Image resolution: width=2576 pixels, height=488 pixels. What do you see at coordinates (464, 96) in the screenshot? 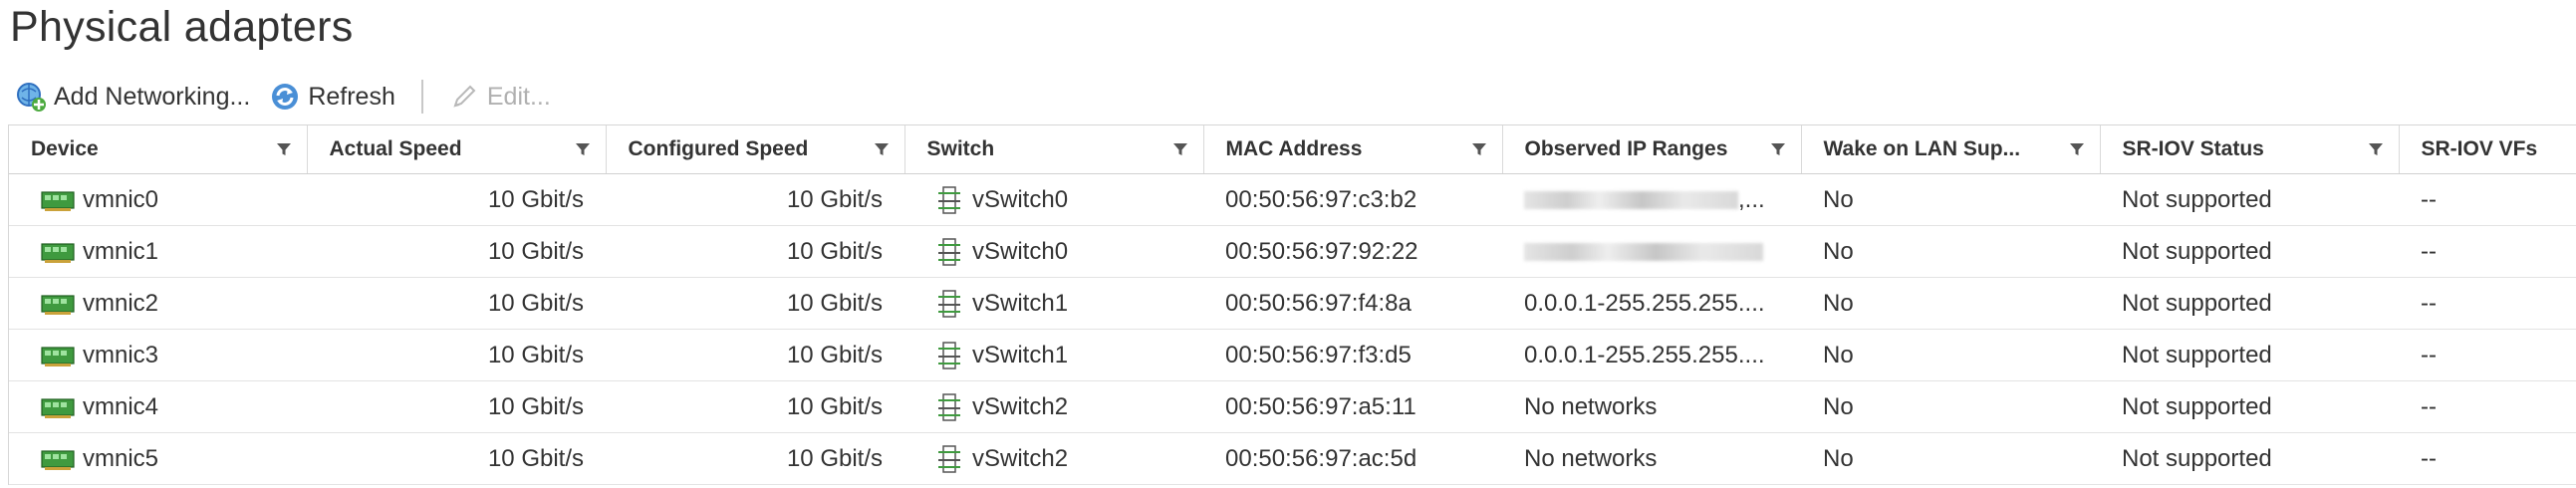
I see `pencil-icon` at bounding box center [464, 96].